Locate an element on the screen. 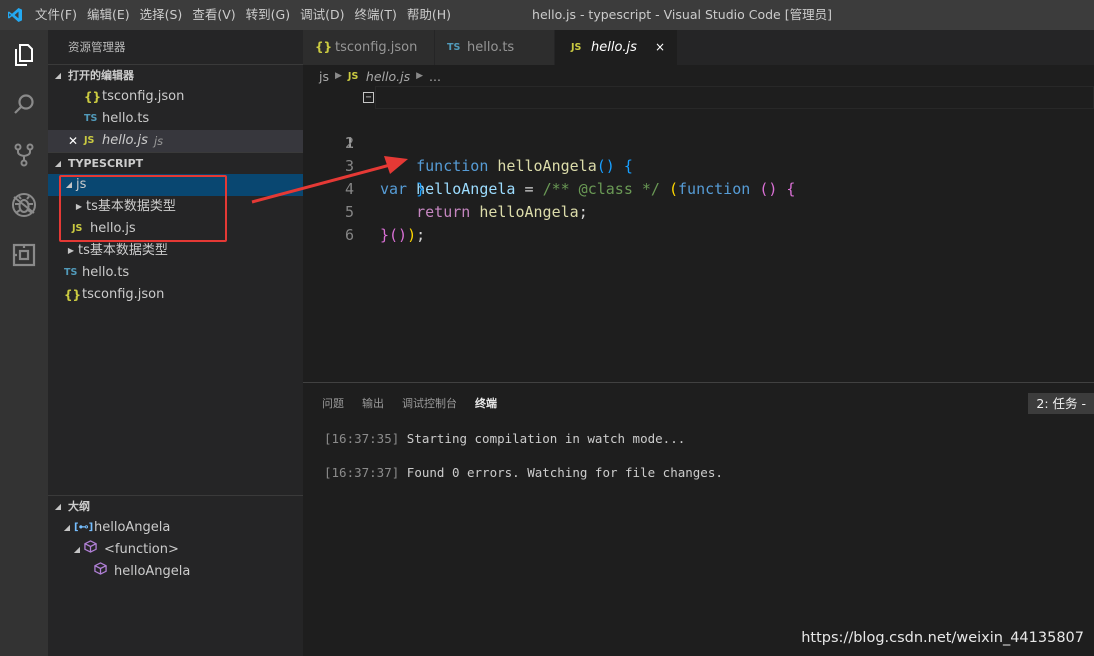 The image size is (1094, 656). menu-file: 文件(F) is located at coordinates (56, 15).